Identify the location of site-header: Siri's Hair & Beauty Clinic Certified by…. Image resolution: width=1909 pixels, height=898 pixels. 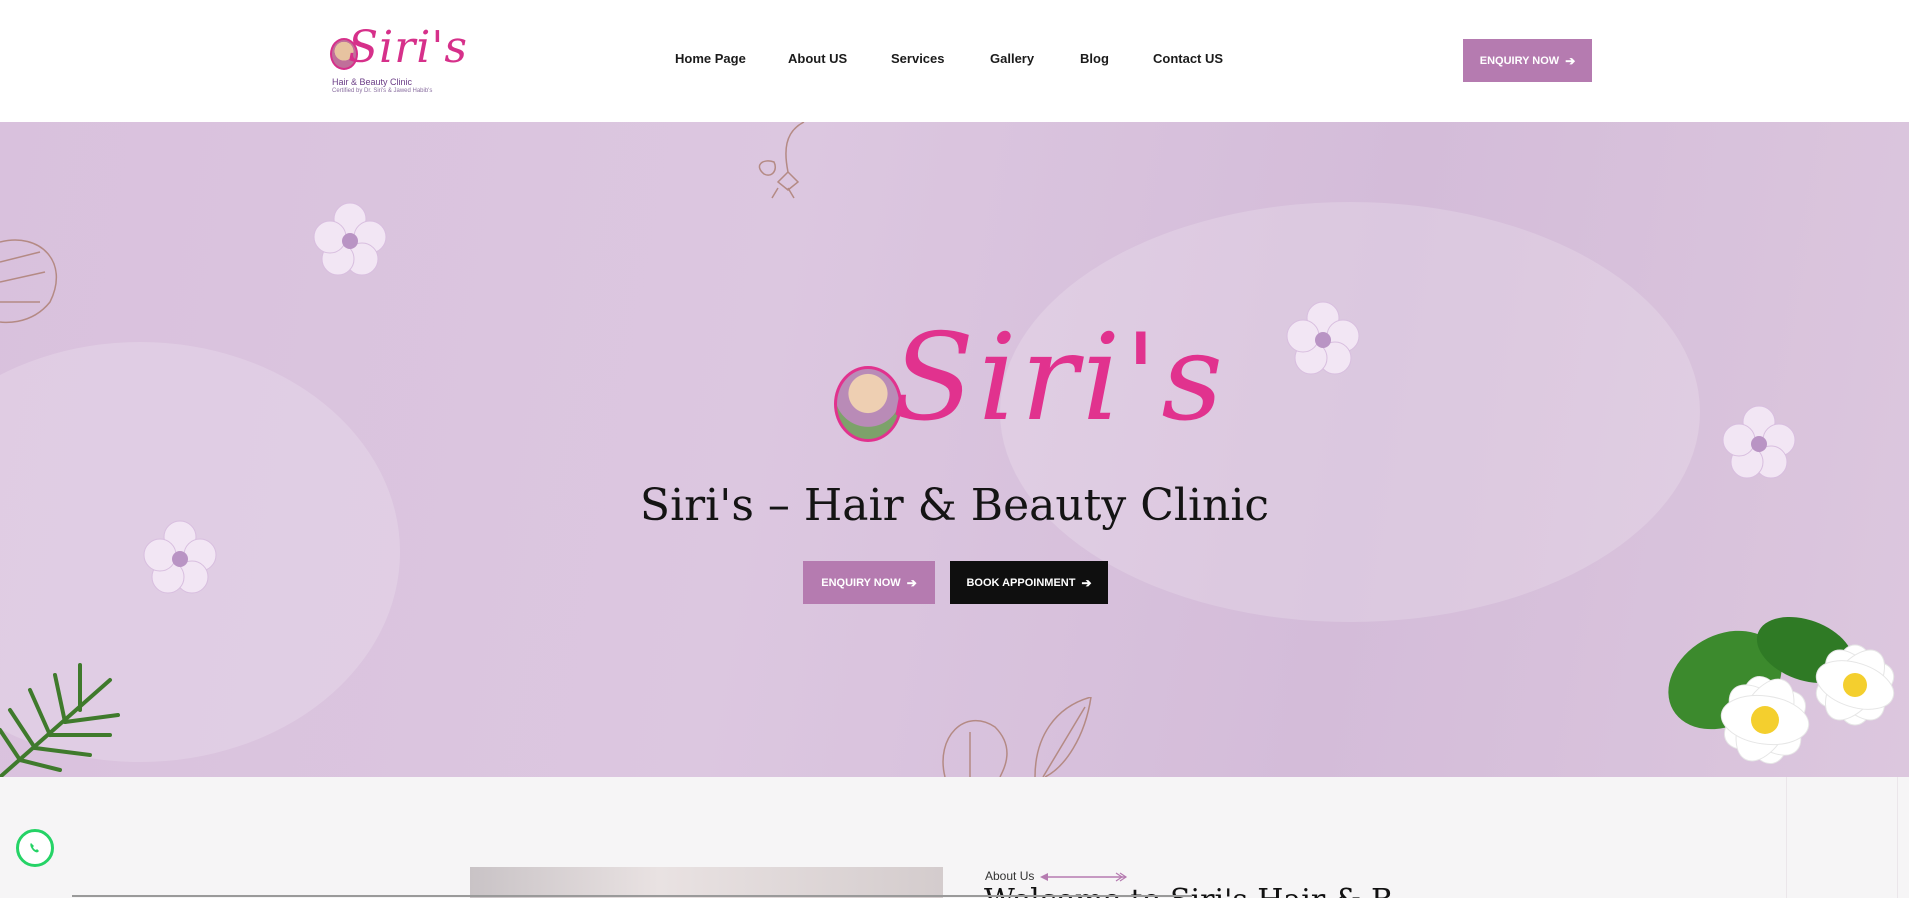
(954, 61).